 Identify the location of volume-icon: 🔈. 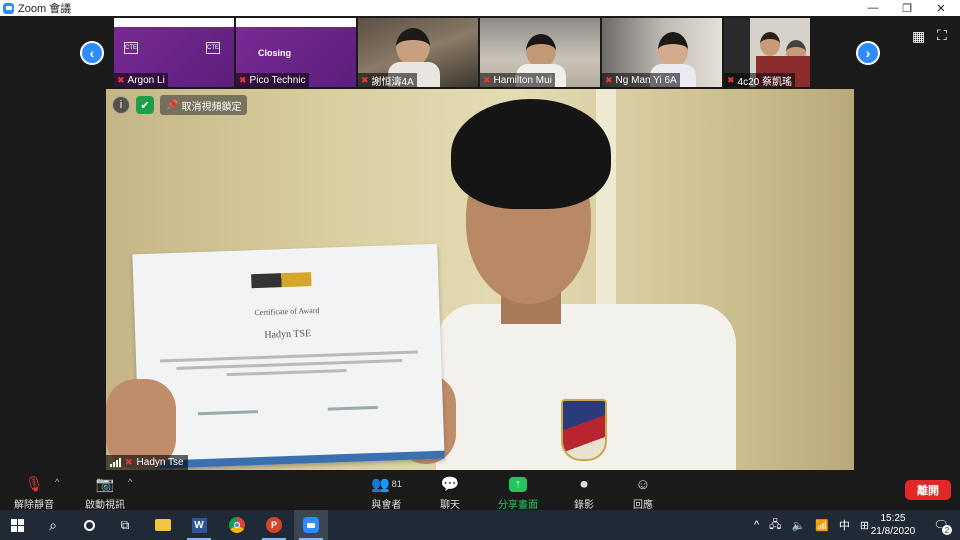
(798, 525).